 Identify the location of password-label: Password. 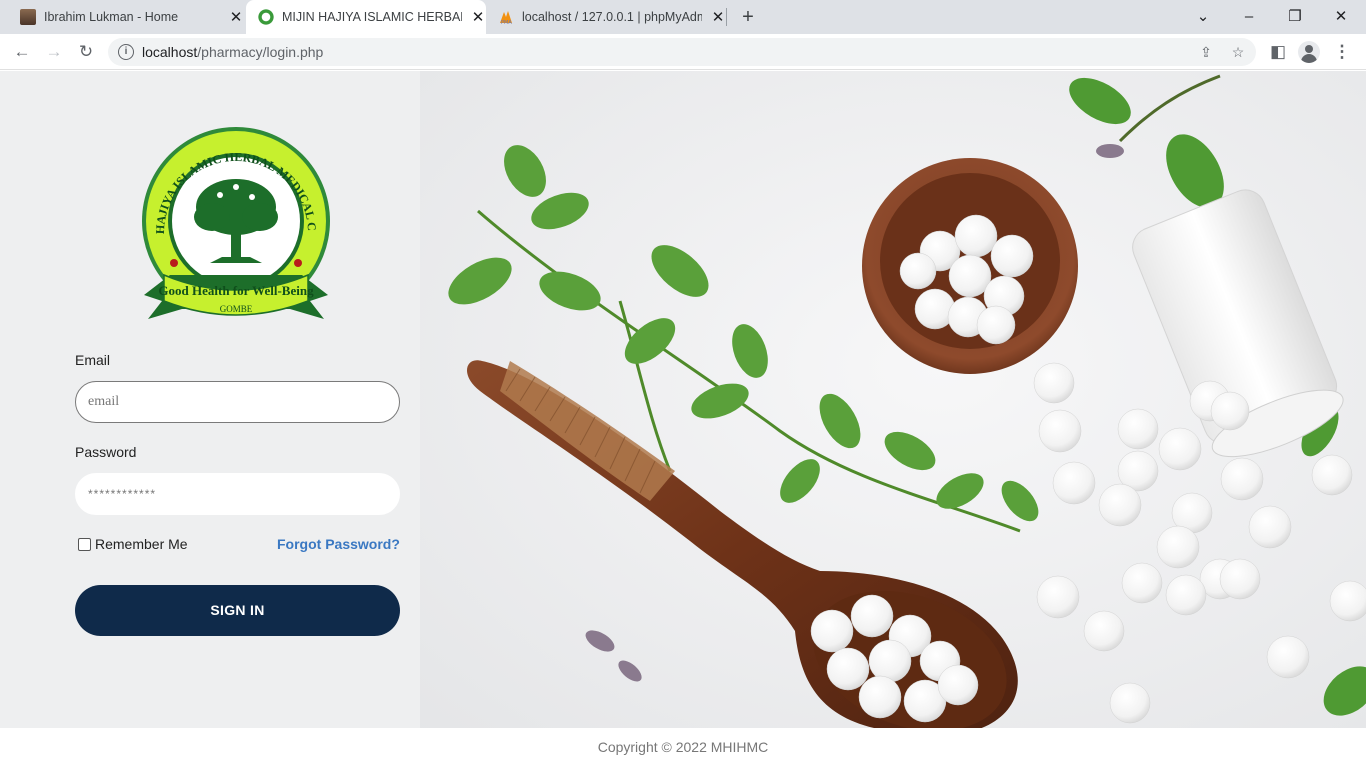
(106, 452).